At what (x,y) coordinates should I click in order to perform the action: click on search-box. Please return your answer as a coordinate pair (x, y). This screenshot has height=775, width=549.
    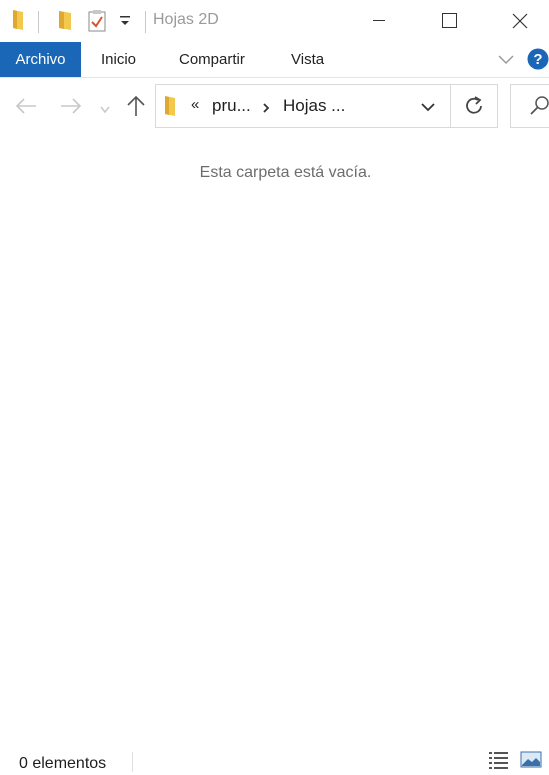
    Looking at the image, I should click on (529, 106).